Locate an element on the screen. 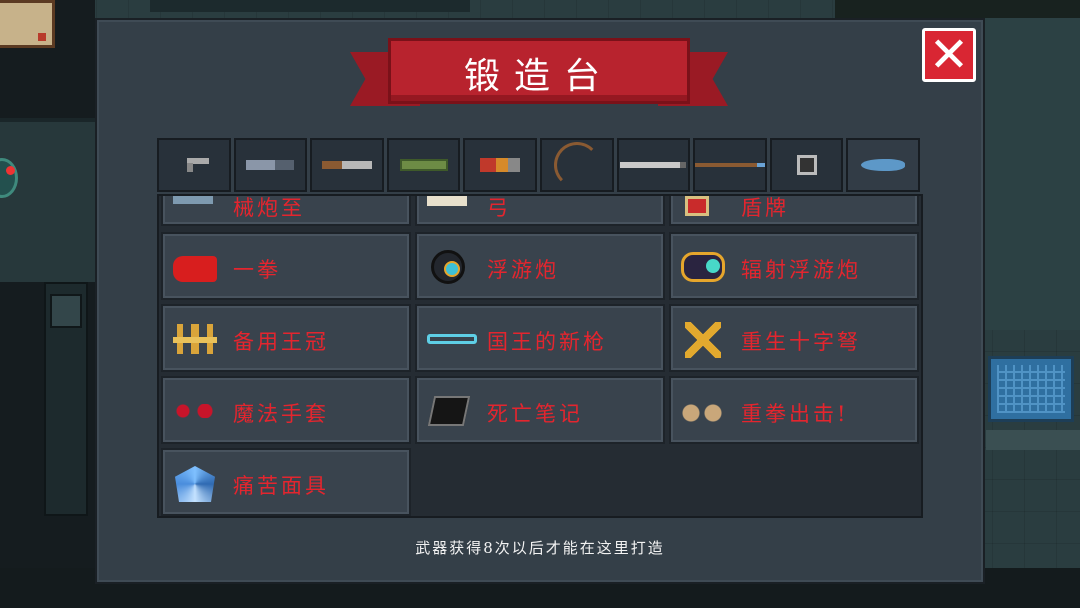 This screenshot has width=1080, height=608. radiation-drone-icon is located at coordinates (703, 267).